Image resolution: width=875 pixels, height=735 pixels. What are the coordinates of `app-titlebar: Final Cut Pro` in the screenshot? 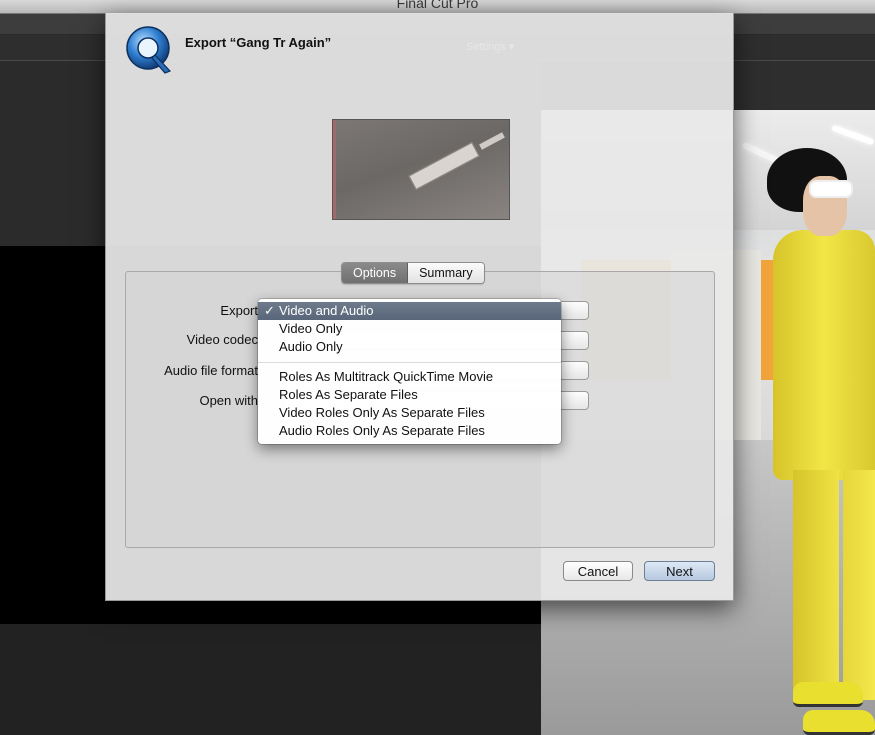 It's located at (437, 7).